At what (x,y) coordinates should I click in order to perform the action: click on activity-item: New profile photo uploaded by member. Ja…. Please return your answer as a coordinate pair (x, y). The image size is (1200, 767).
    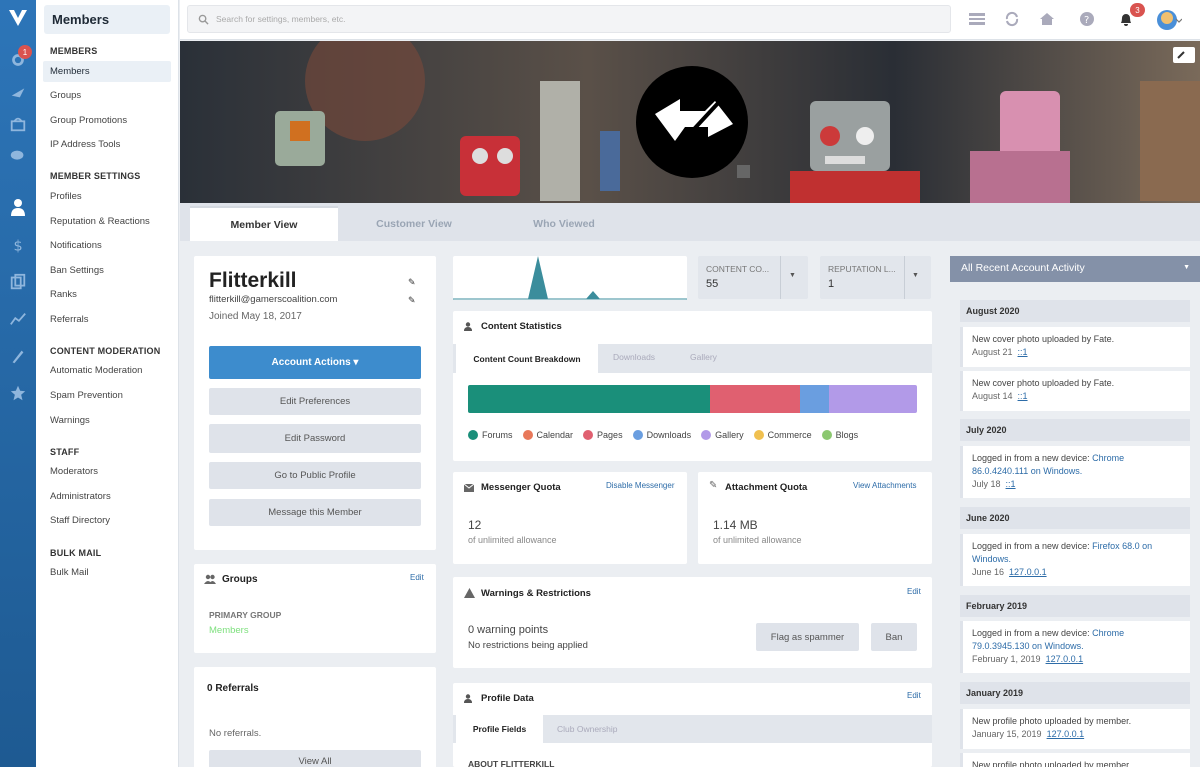
    Looking at the image, I should click on (1075, 729).